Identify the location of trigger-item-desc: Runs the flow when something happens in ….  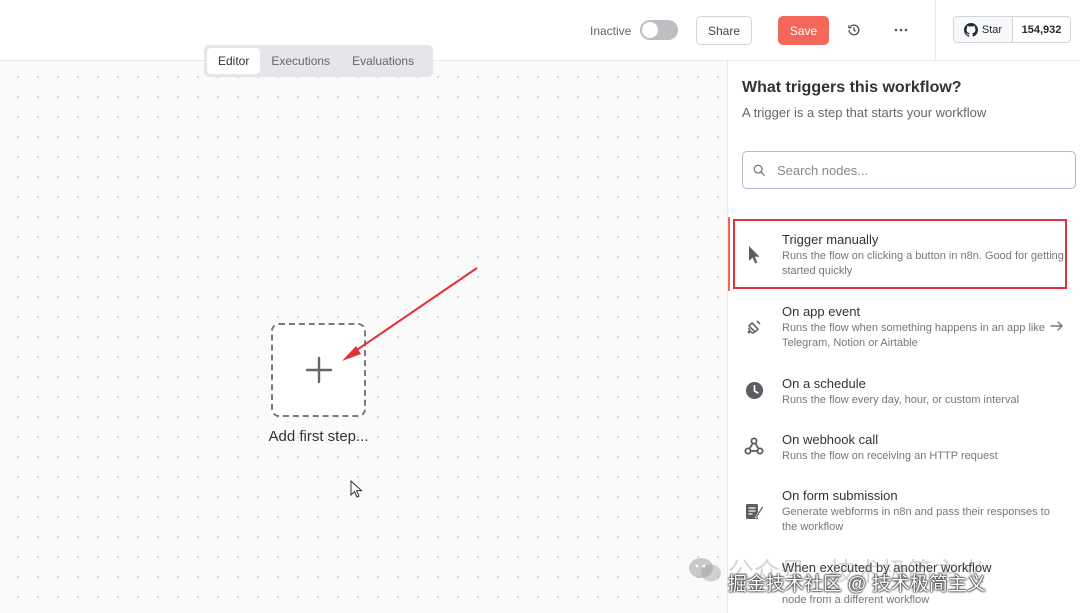
(913, 335).